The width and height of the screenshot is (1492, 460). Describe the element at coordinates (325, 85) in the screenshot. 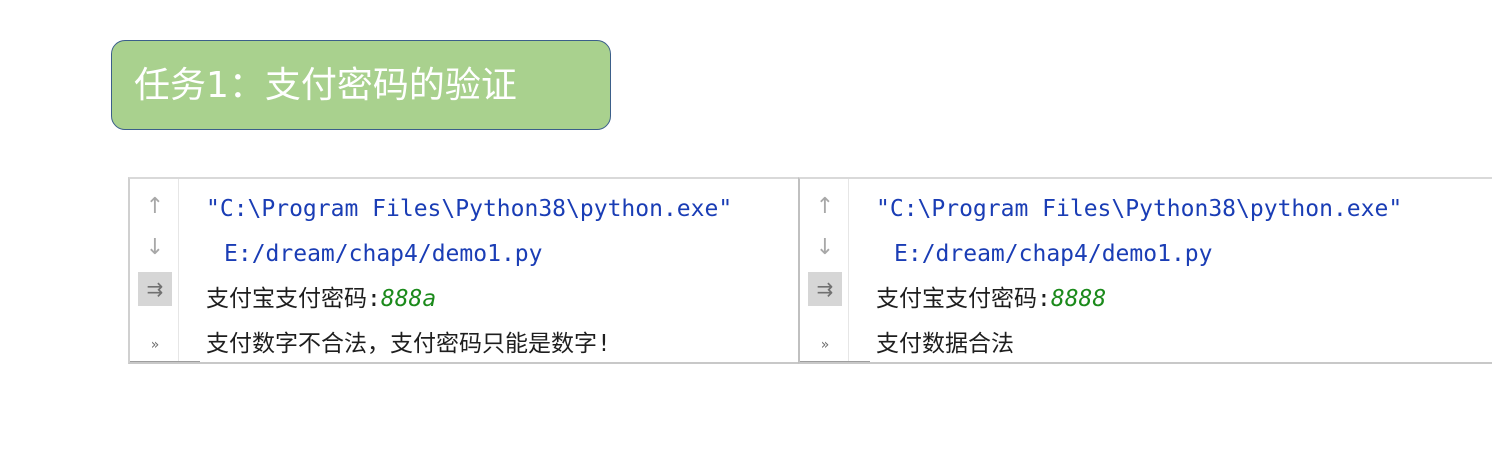

I see `task-title: 任务1：支付密码的验证` at that location.